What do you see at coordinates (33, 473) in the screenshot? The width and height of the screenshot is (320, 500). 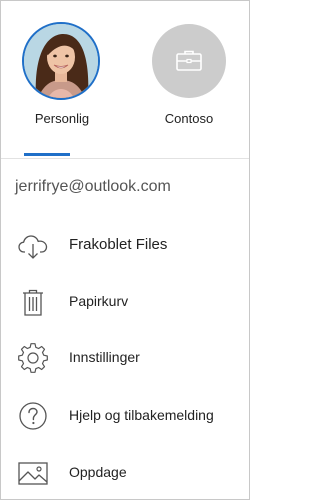 I see `image-icon` at bounding box center [33, 473].